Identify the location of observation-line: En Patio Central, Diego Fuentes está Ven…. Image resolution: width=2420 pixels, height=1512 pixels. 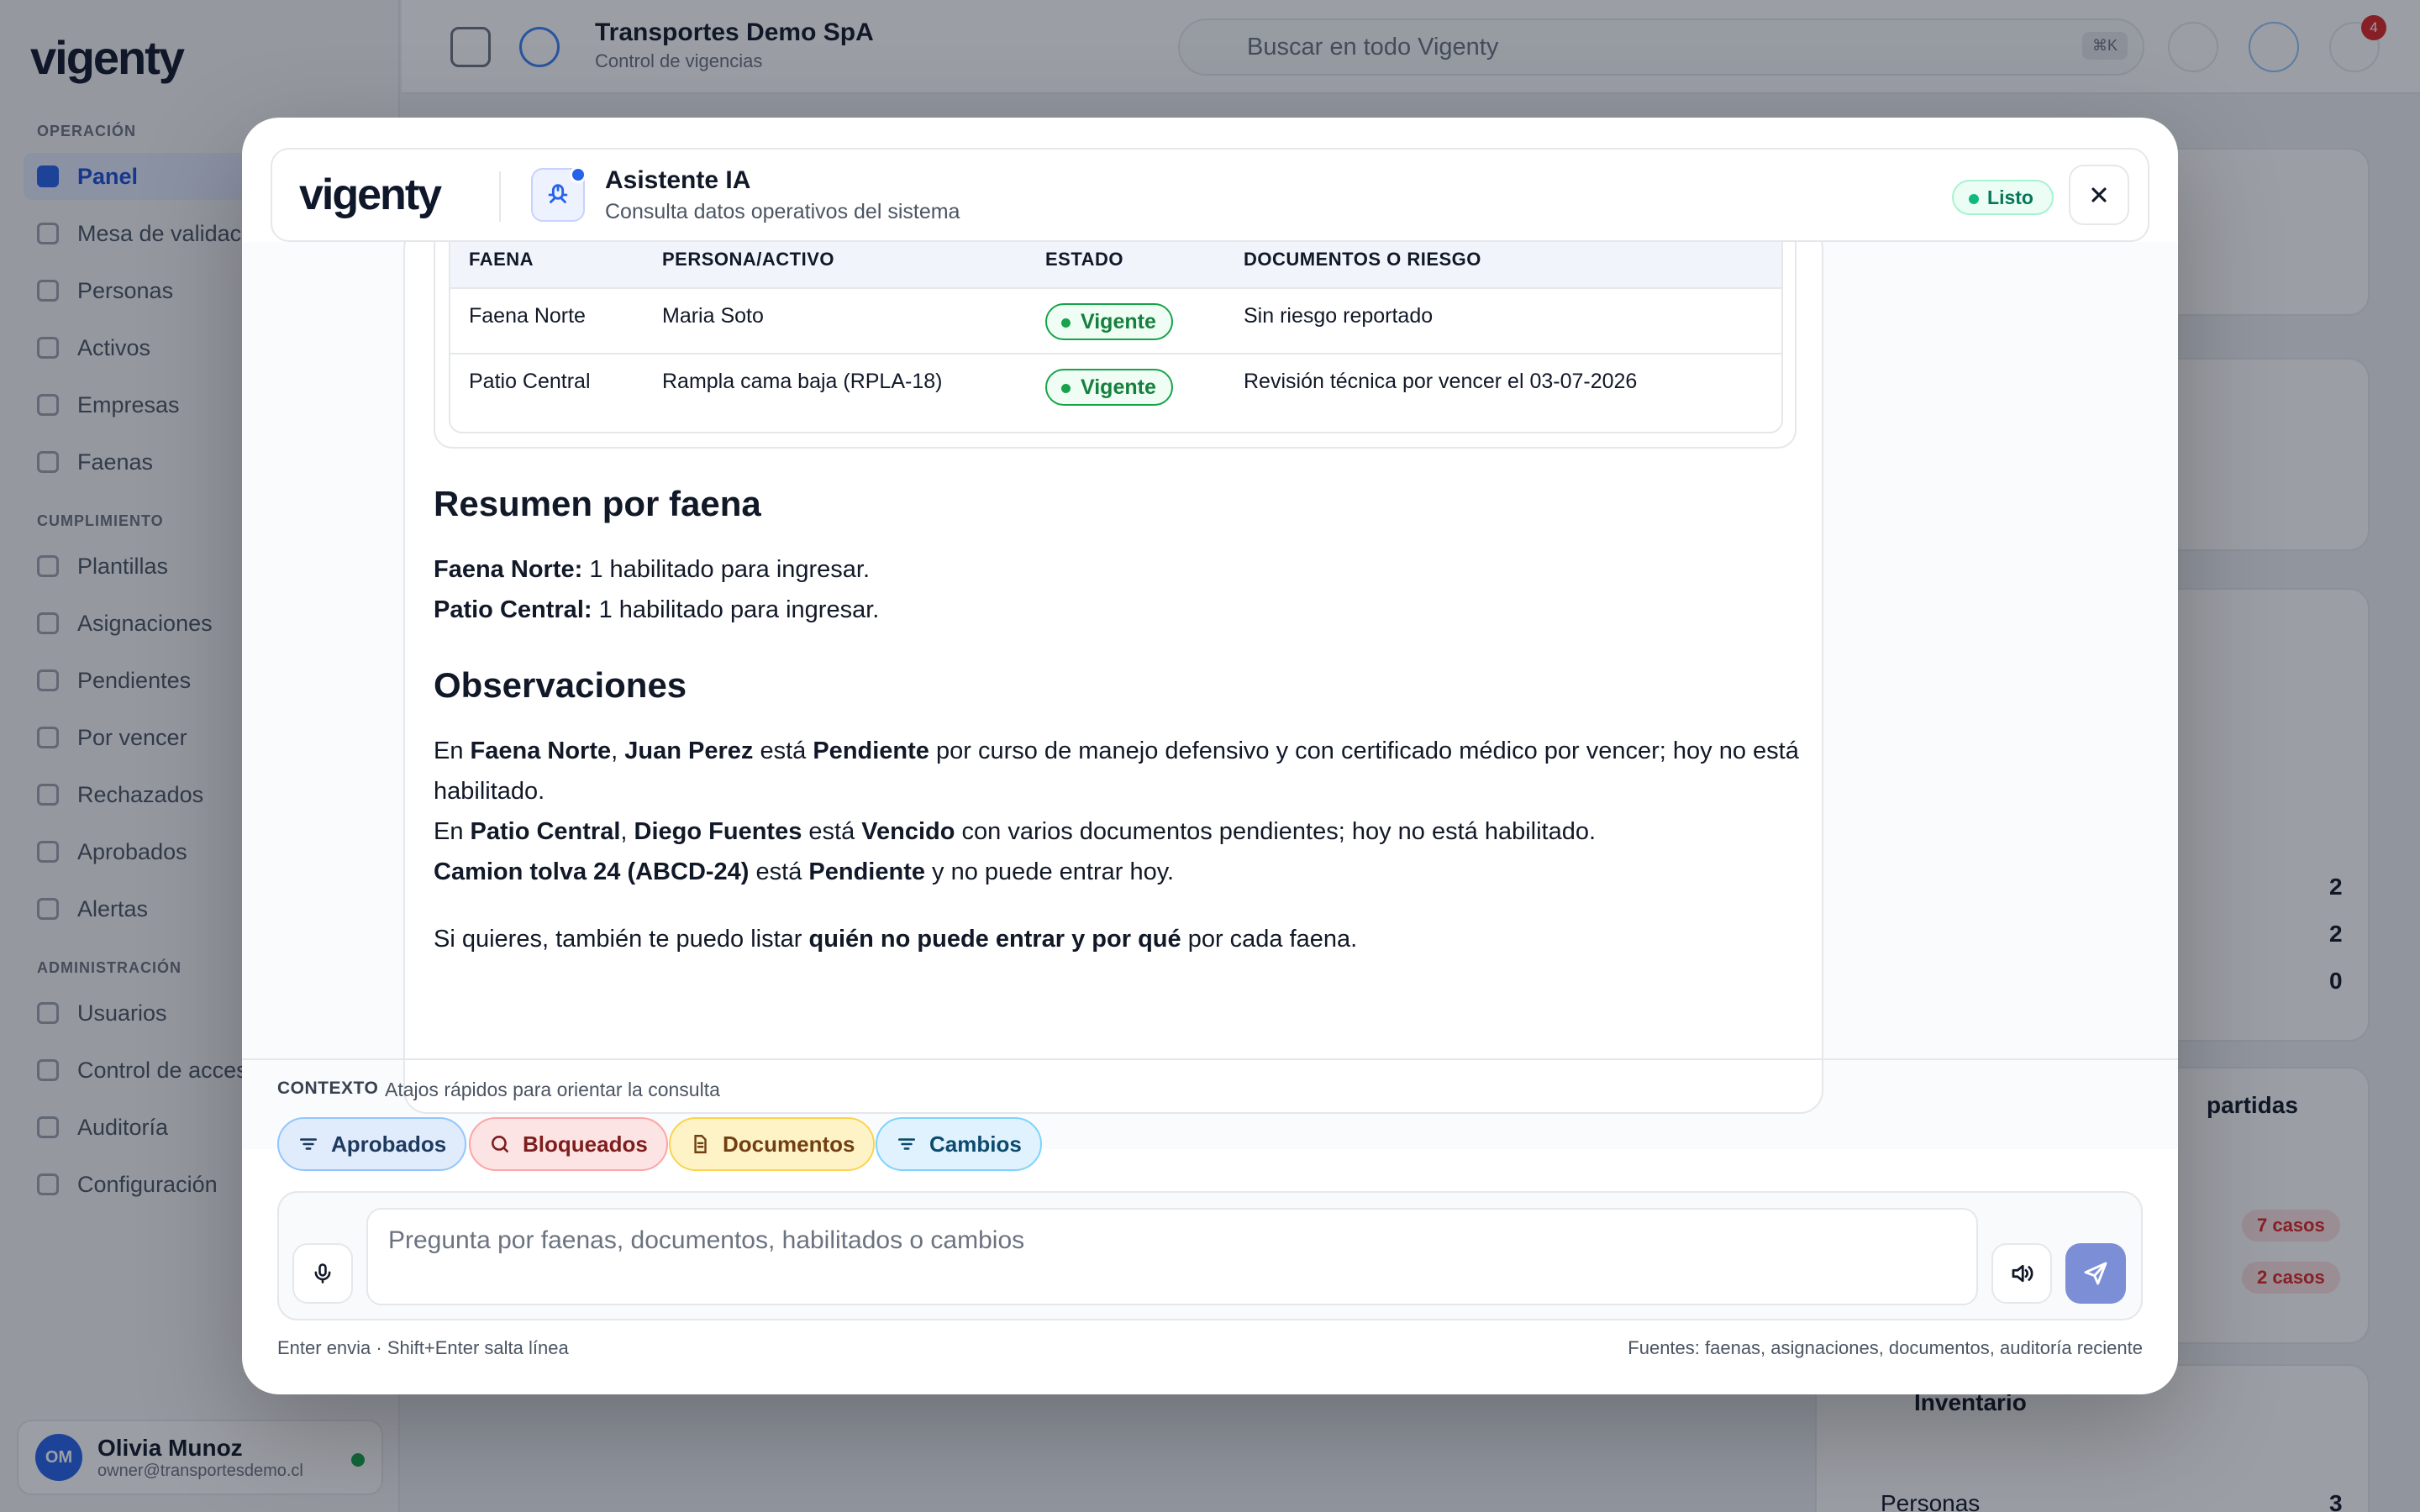
(1016, 831).